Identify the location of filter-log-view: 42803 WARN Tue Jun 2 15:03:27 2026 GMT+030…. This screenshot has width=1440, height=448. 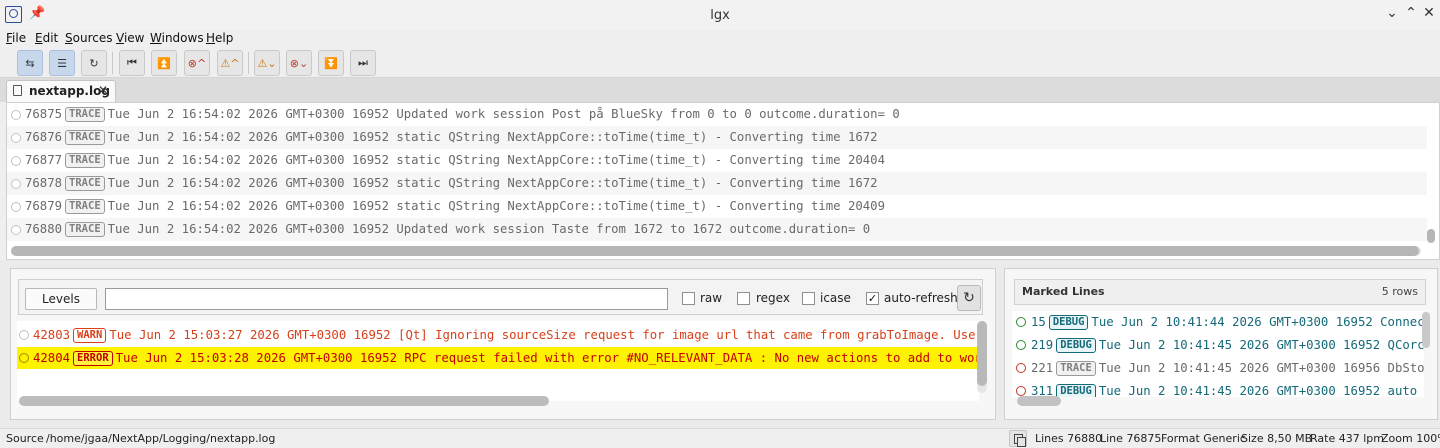
(498, 361).